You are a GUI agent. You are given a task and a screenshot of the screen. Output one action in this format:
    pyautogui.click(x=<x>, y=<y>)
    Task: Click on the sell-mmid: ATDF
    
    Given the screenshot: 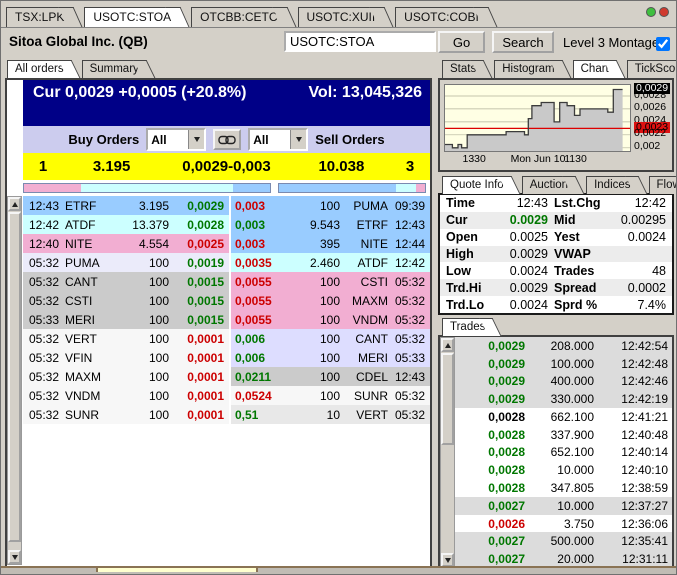 What is the action you would take?
    pyautogui.click(x=372, y=262)
    